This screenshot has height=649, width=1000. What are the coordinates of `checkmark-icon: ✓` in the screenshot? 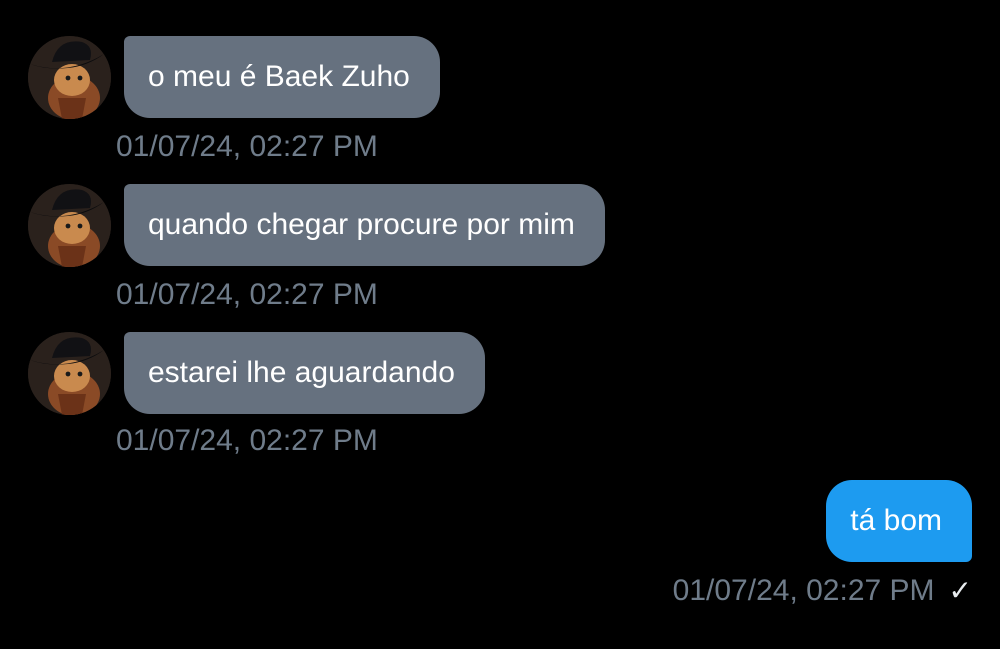 It's located at (960, 590).